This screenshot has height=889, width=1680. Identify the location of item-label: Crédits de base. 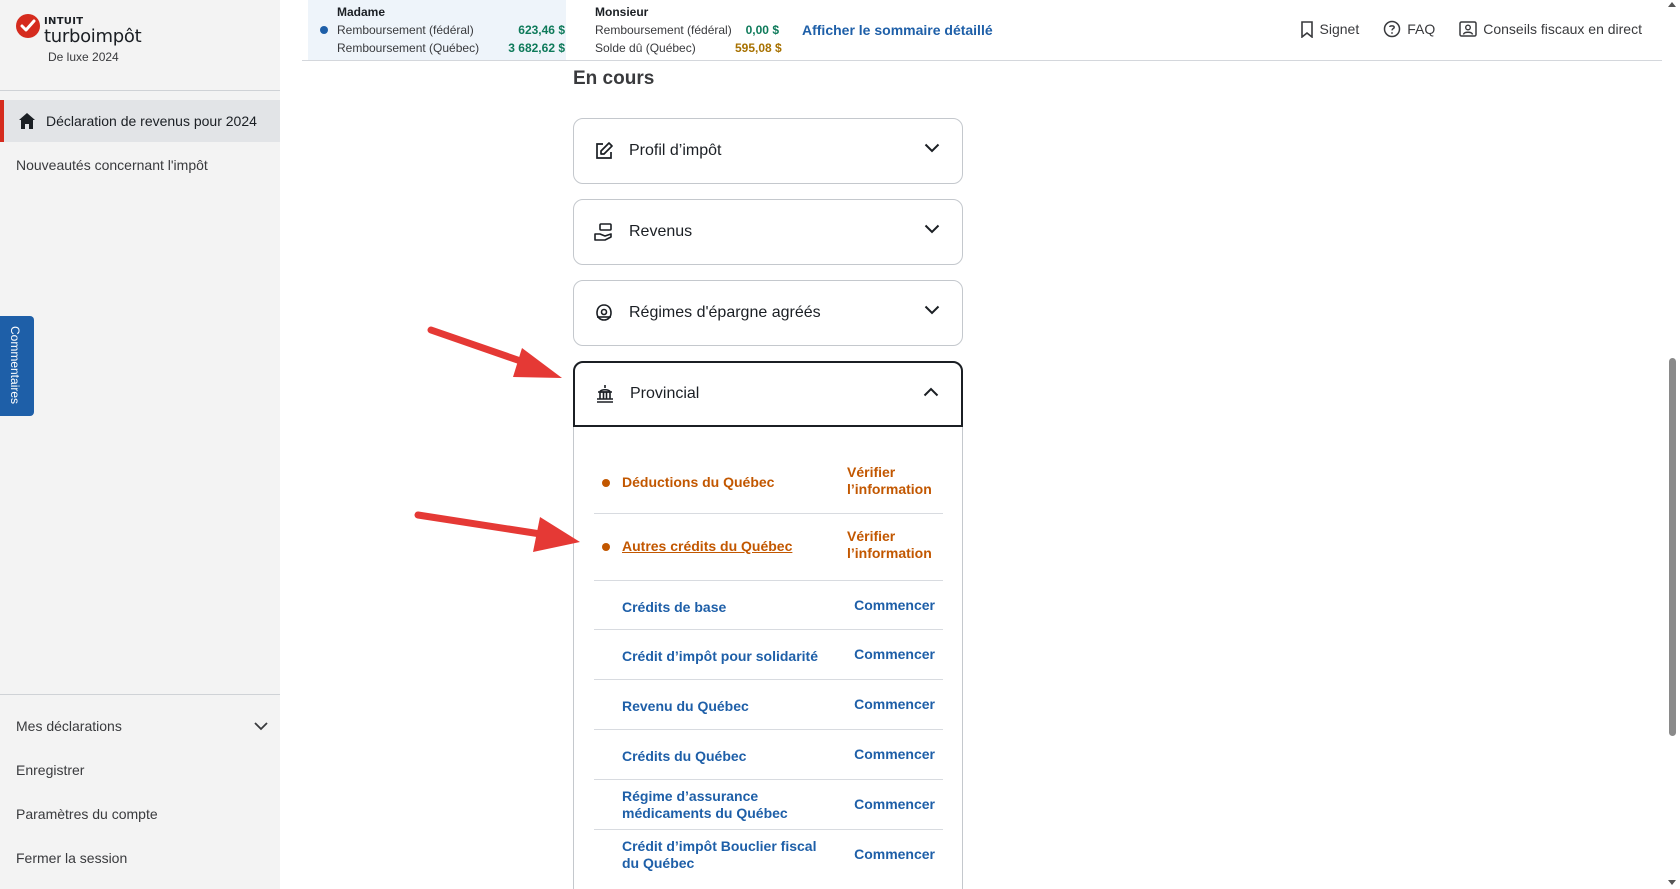
(729, 607).